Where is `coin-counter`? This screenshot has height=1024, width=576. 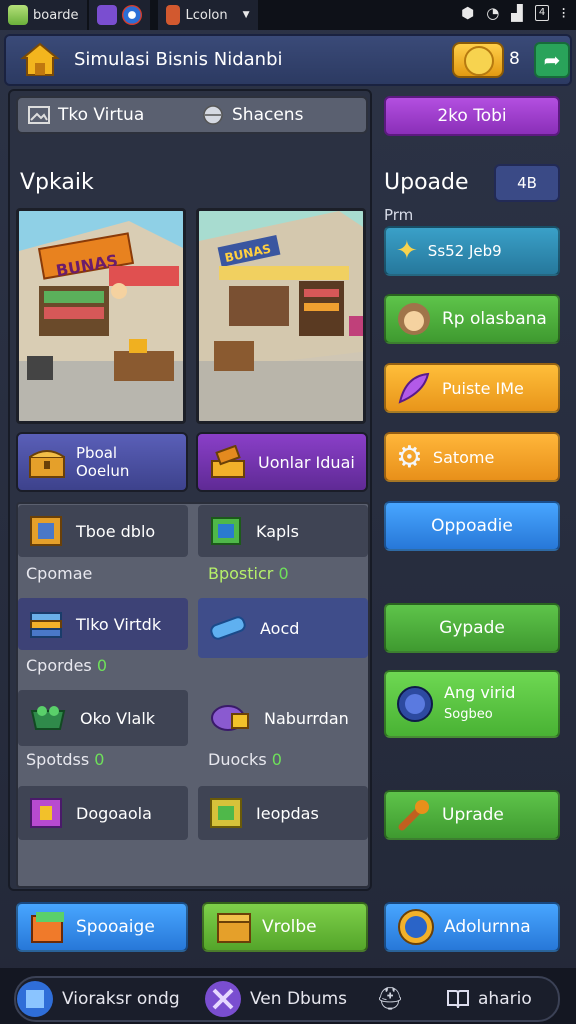
coin-counter is located at coordinates (478, 60).